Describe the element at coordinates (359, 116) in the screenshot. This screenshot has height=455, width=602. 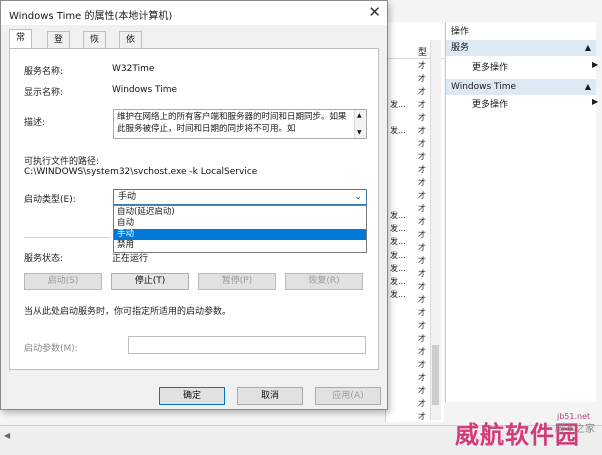
I see `scroll-up-icon: ▲` at that location.